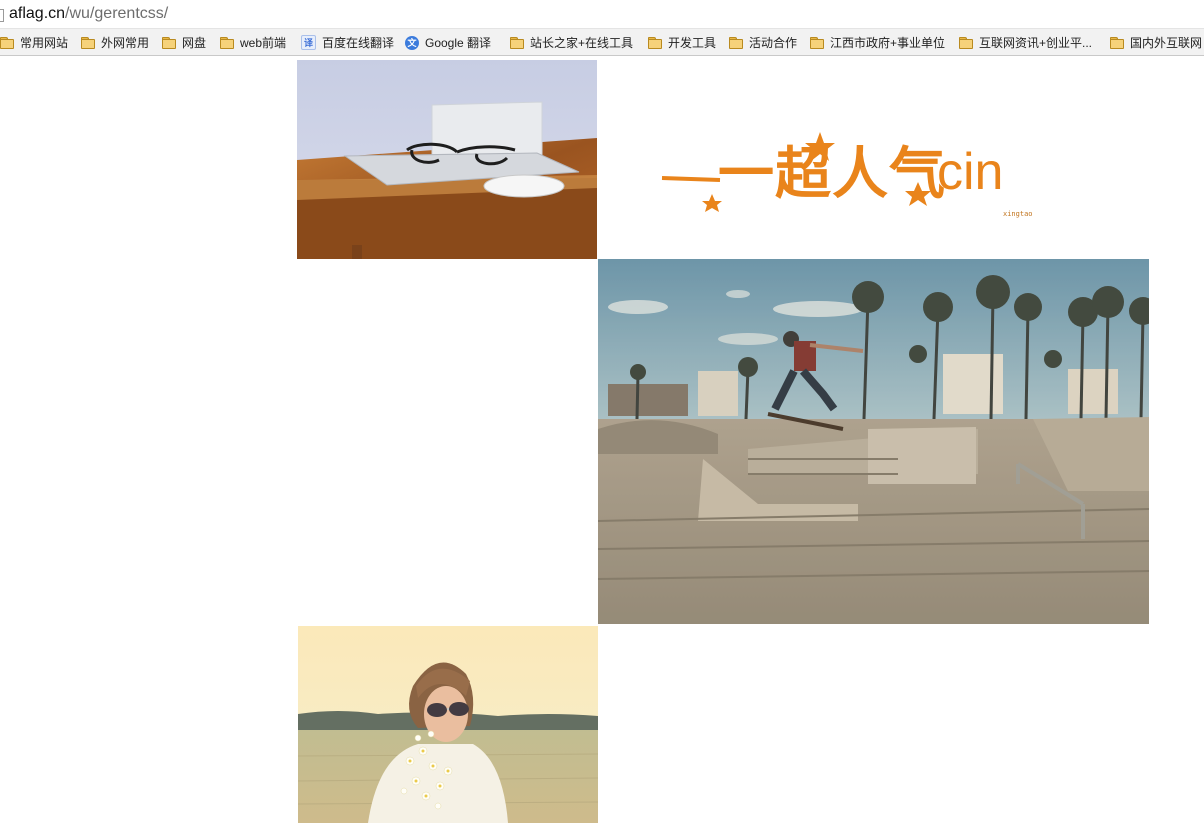 Image resolution: width=1204 pixels, height=823 pixels. Describe the element at coordinates (125, 43) in the screenshot. I see `bookmark-label: 外网常用` at that location.